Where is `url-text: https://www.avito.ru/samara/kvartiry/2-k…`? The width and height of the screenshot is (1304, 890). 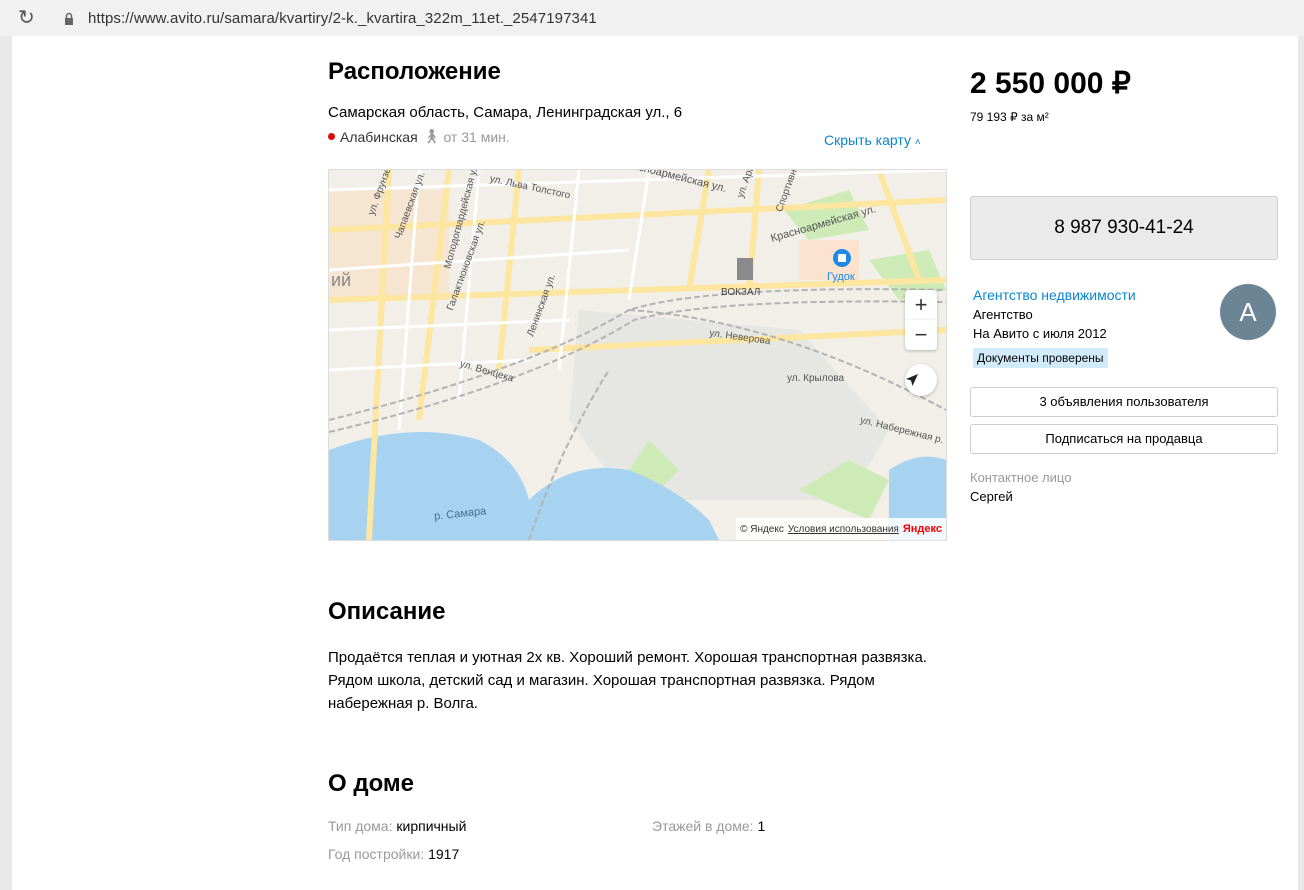
url-text: https://www.avito.ru/samara/kvartiry/2-k… is located at coordinates (342, 18).